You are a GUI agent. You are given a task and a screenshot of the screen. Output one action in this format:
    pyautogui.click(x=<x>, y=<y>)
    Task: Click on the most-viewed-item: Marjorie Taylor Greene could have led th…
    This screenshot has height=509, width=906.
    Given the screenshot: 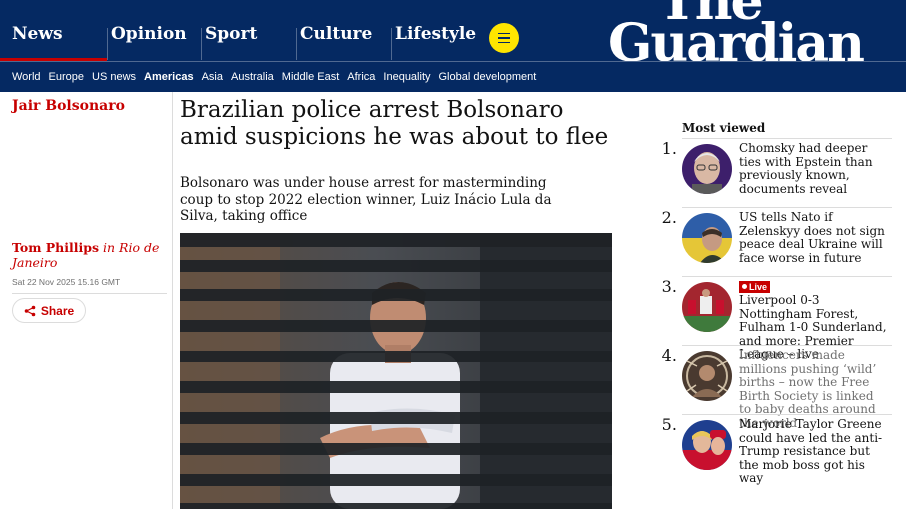 What is the action you would take?
    pyautogui.click(x=787, y=450)
    